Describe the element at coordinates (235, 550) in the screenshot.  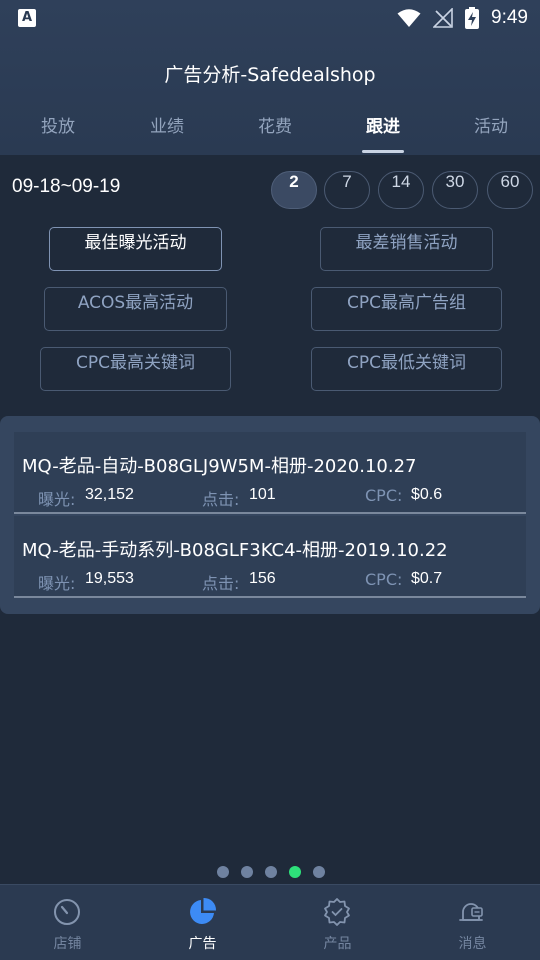
I see `campaign-title: MQ-老品-手动系列-B08GLF3KC4-相册-2019.10.22` at that location.